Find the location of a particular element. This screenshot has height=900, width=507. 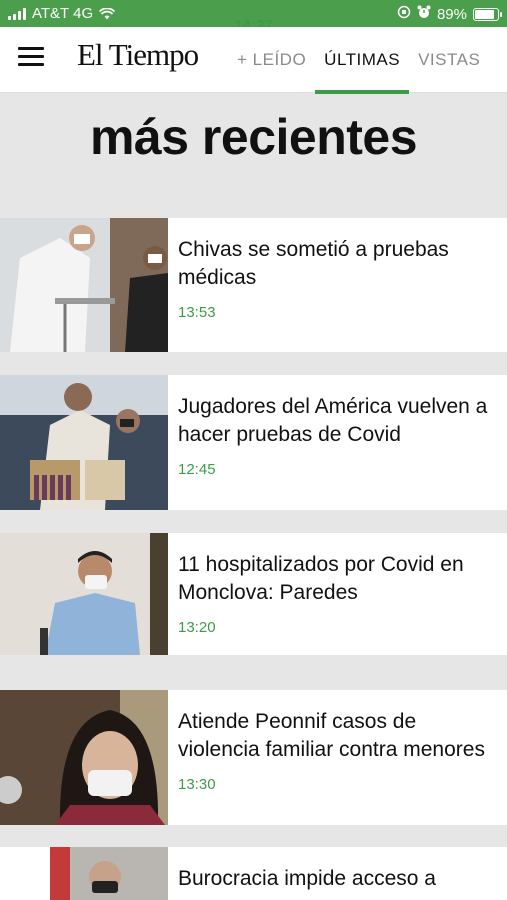

article-headline: Chivas se sometió a pruebas médicas is located at coordinates (337, 264).